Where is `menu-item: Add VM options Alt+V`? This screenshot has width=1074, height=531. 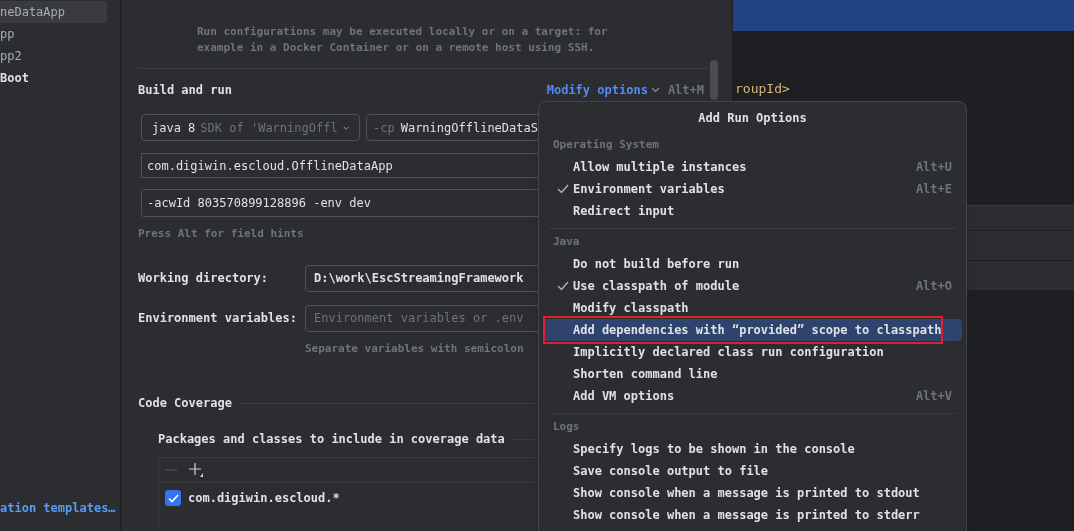
menu-item: Add VM options Alt+V is located at coordinates (752, 396).